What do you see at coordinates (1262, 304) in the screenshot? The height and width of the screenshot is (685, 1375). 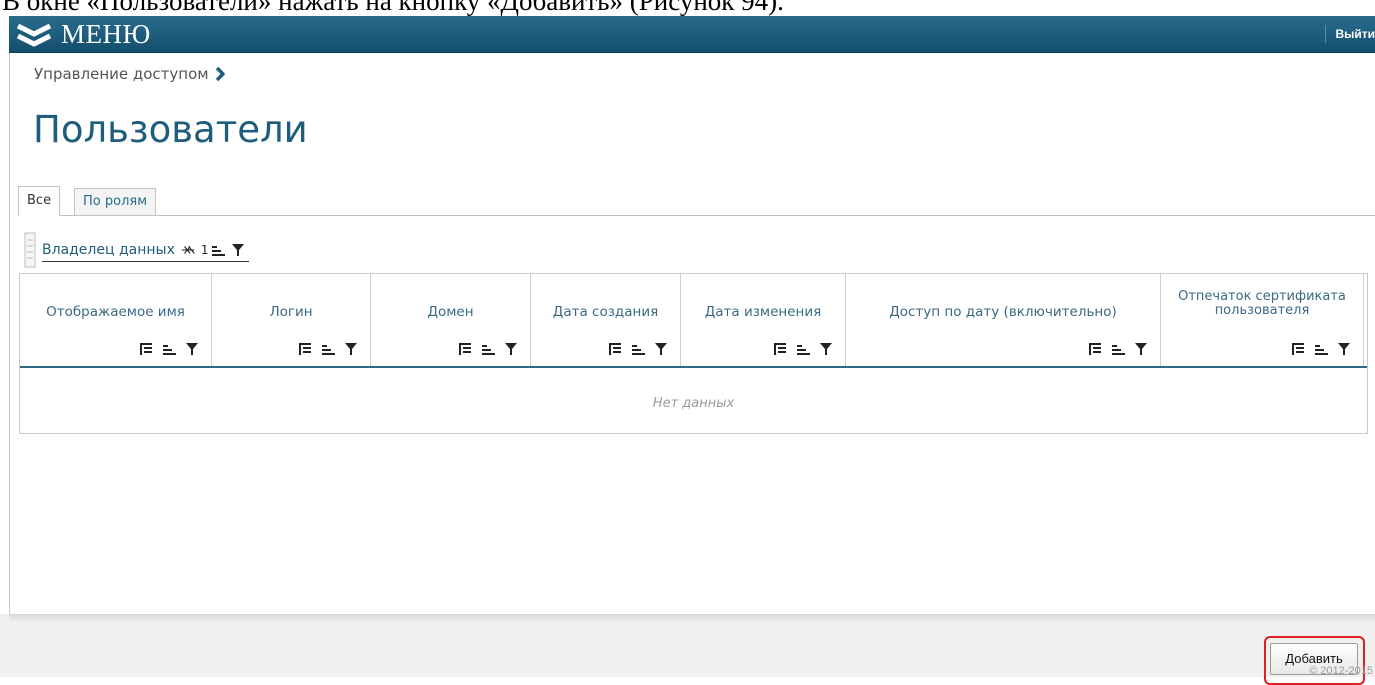 I see `column-label: Отпечаток сертификата пользователя` at bounding box center [1262, 304].